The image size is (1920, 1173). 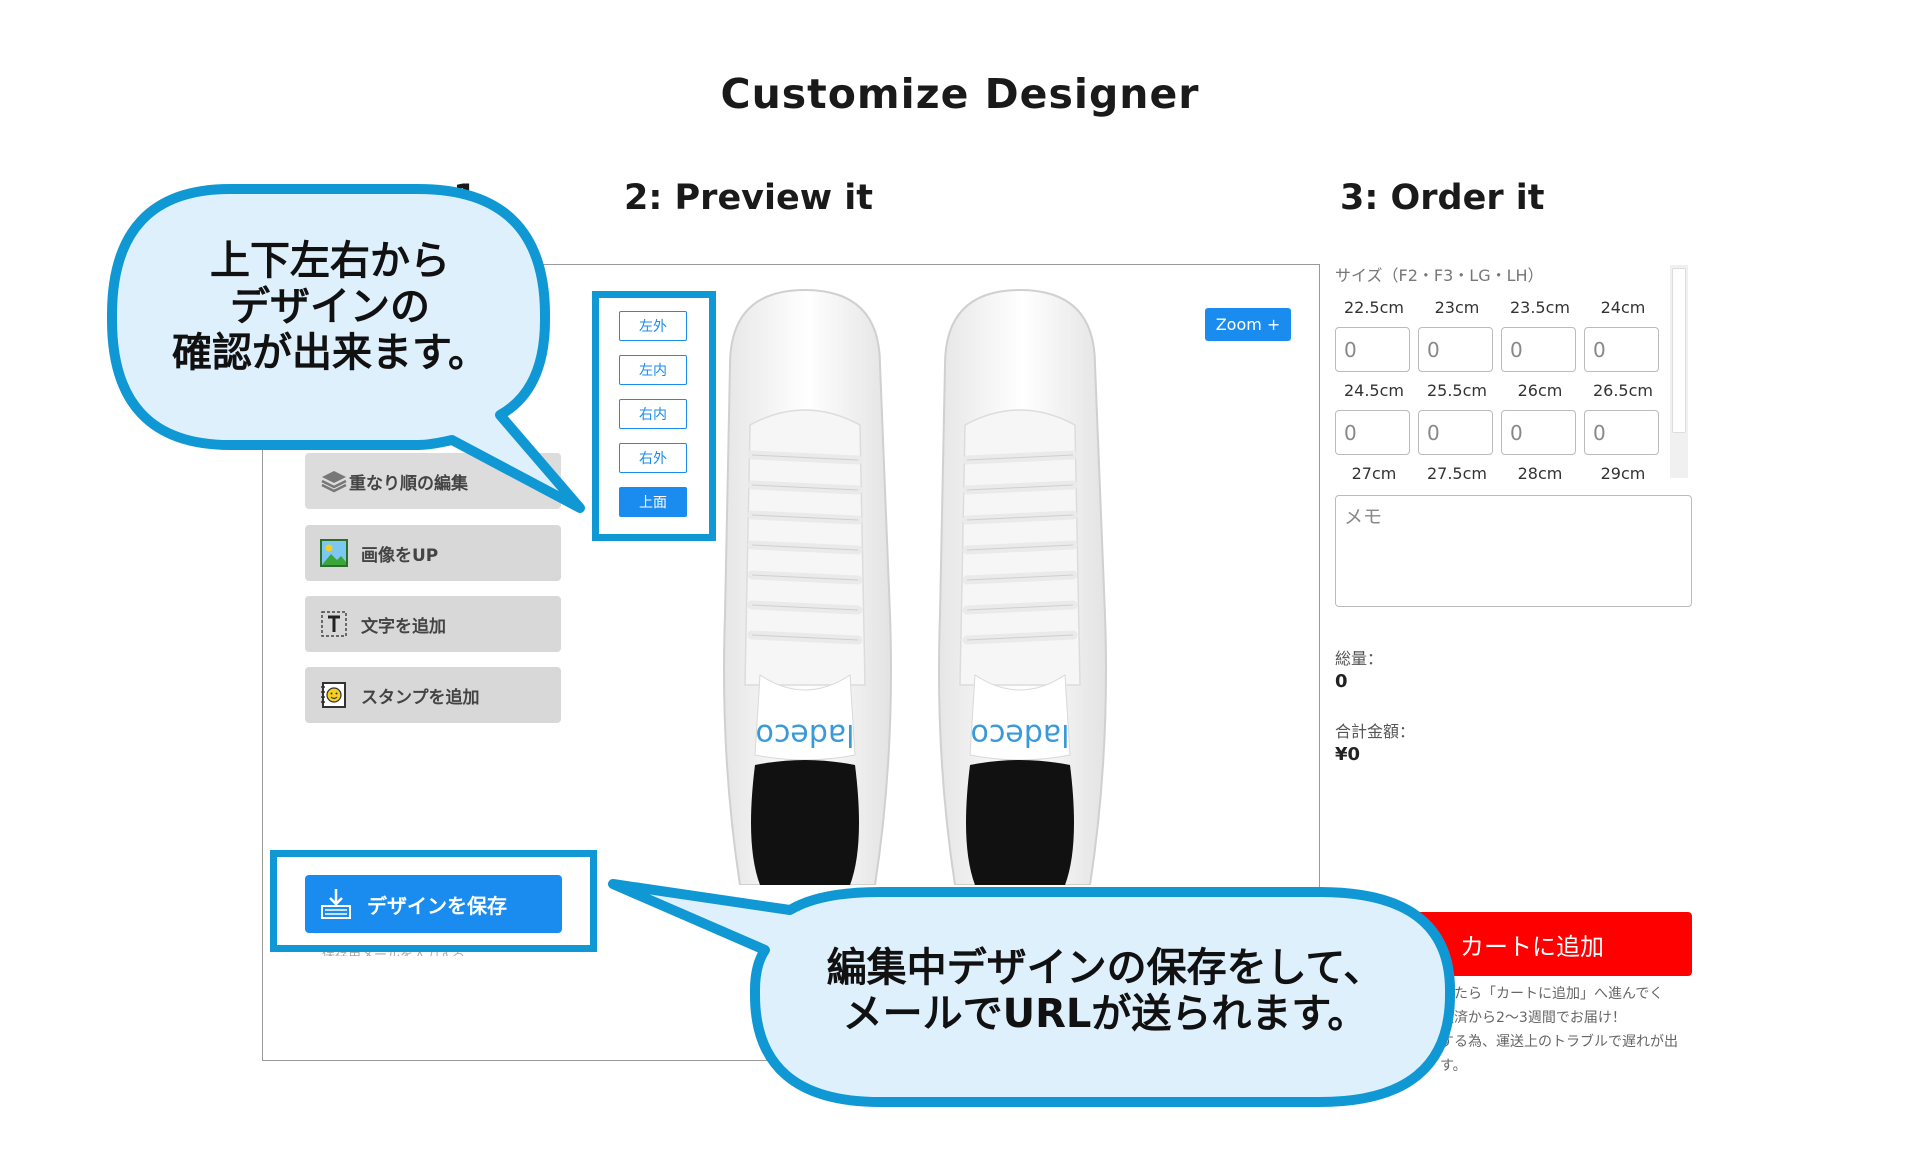 What do you see at coordinates (1105, 1014) in the screenshot?
I see `bottom-callout-line: メールでURLが送られます。` at bounding box center [1105, 1014].